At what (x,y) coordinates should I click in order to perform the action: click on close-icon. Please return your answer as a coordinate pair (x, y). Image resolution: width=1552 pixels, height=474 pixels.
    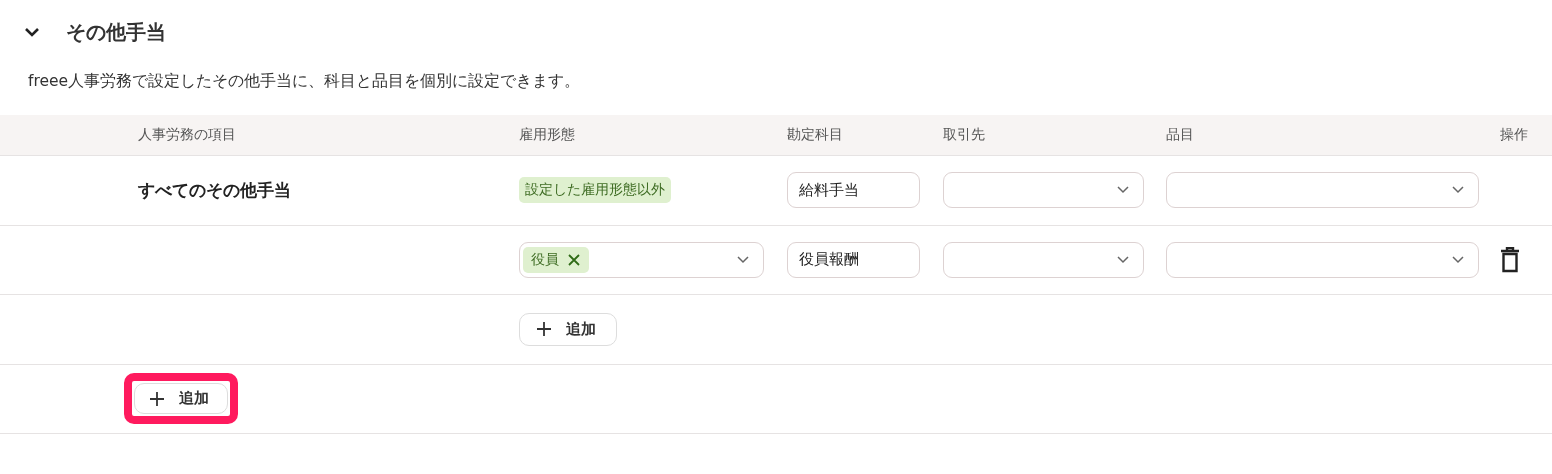
    Looking at the image, I should click on (574, 259).